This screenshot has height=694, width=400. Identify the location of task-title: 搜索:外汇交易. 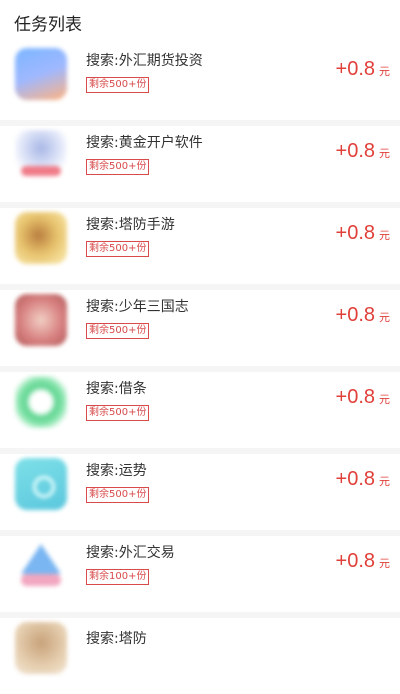
(130, 553).